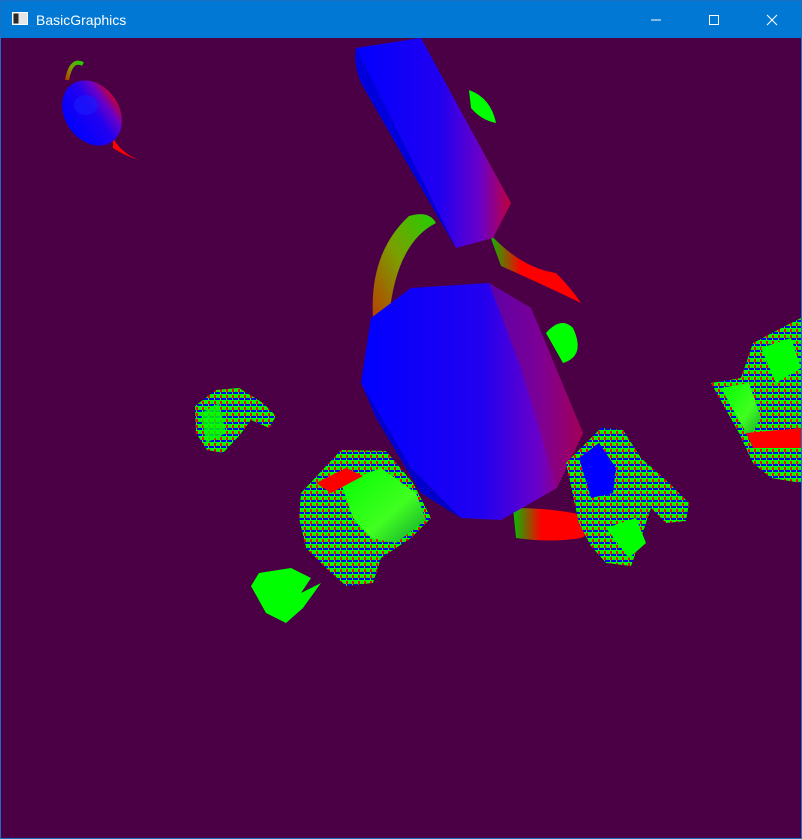 The width and height of the screenshot is (802, 839). I want to click on bunny-right-edge, so click(756, 400).